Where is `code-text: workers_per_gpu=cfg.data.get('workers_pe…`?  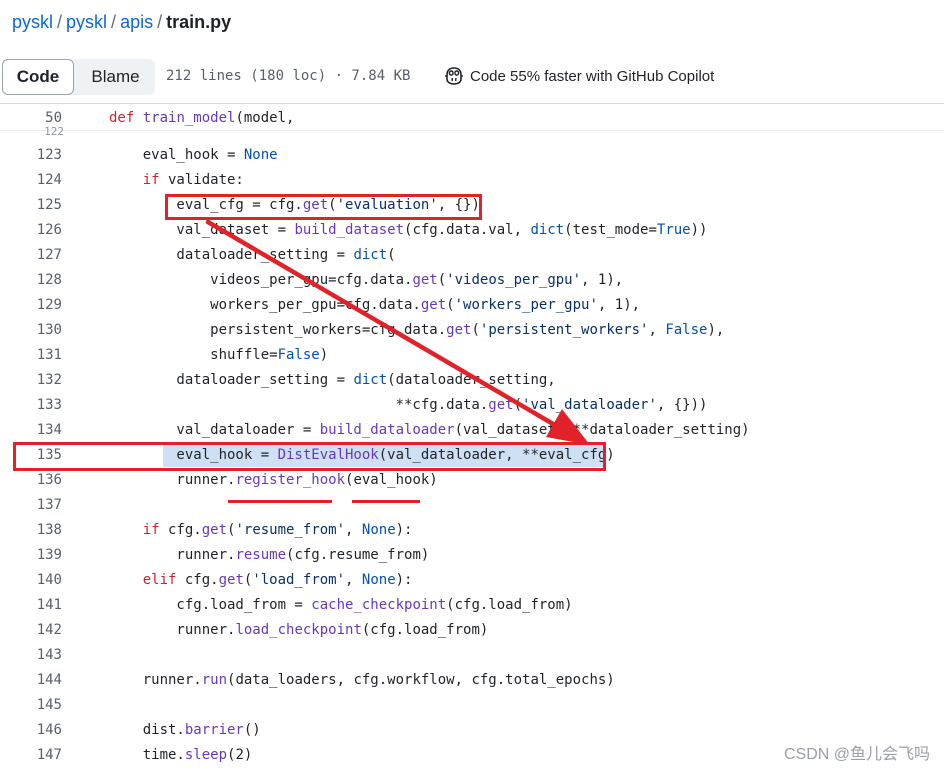
code-text: workers_per_gpu=cfg.data.get('workers_pe… is located at coordinates (375, 305).